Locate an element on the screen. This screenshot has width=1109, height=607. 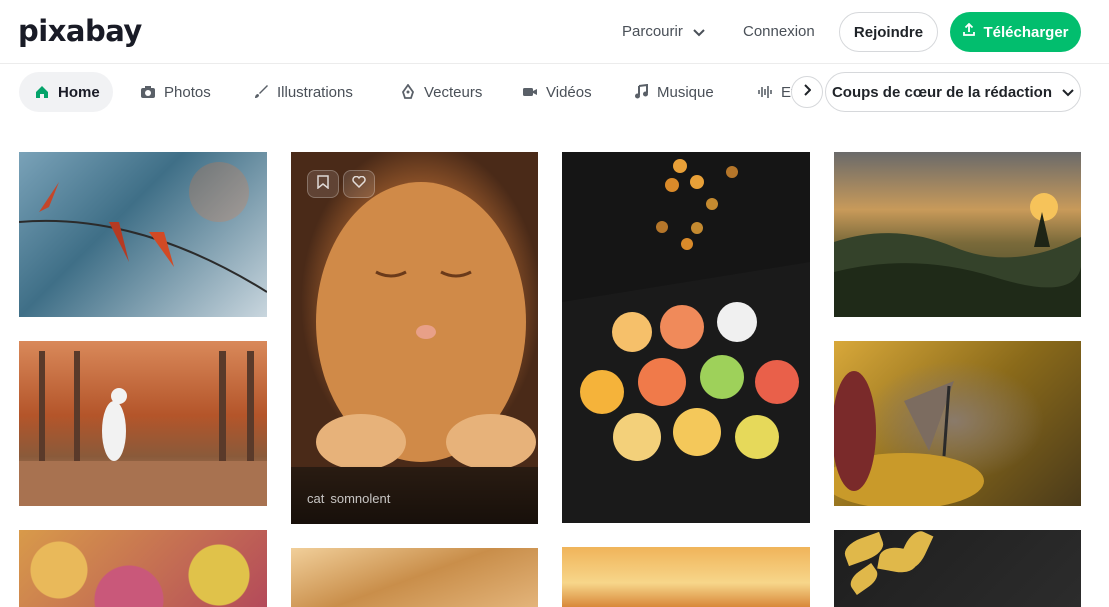
heart-icon is located at coordinates (359, 184).